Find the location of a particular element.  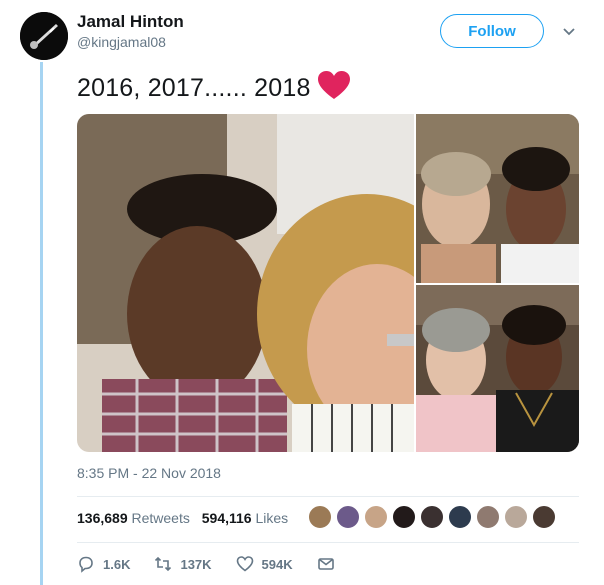

likes-label: Likes is located at coordinates (272, 518).